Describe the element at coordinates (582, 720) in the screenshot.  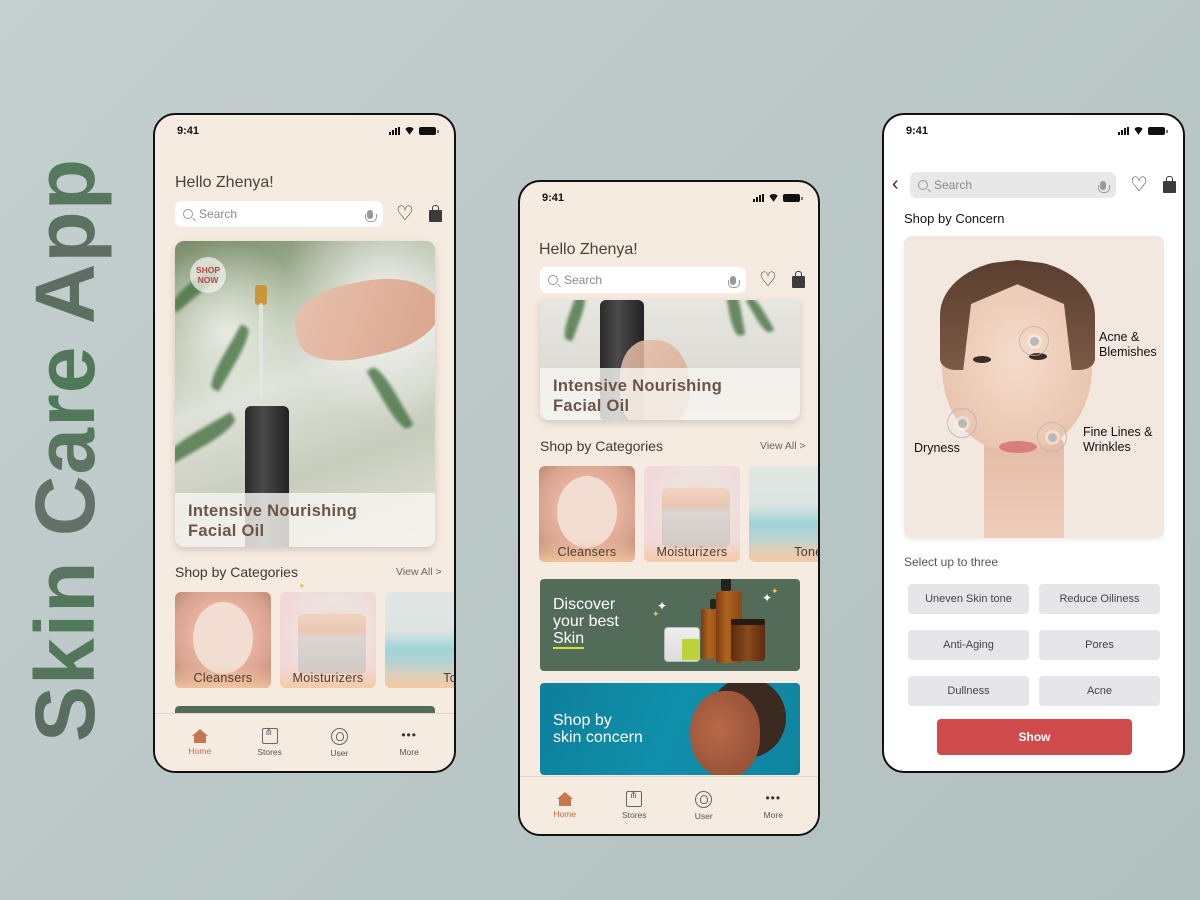
I see `concern-banner-line1: Shop by` at that location.